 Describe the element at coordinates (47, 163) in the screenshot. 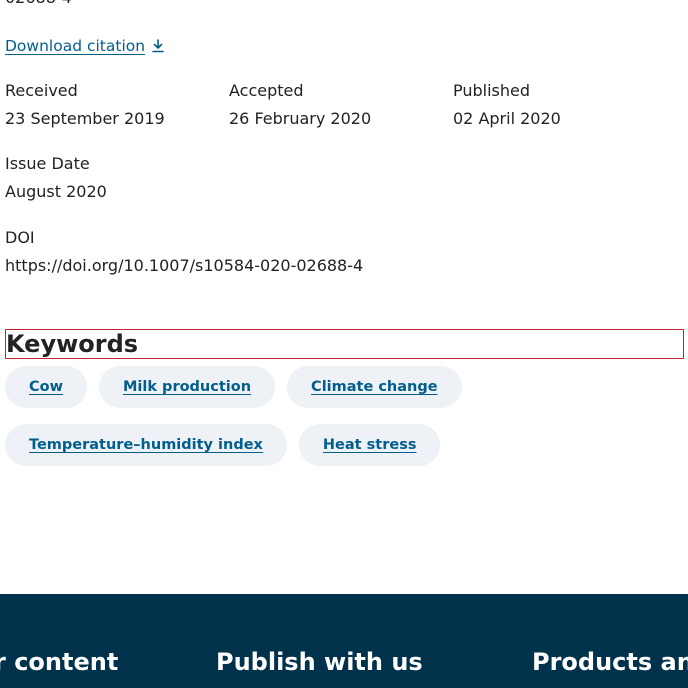

I see `issue-date-label: Issue Date` at that location.